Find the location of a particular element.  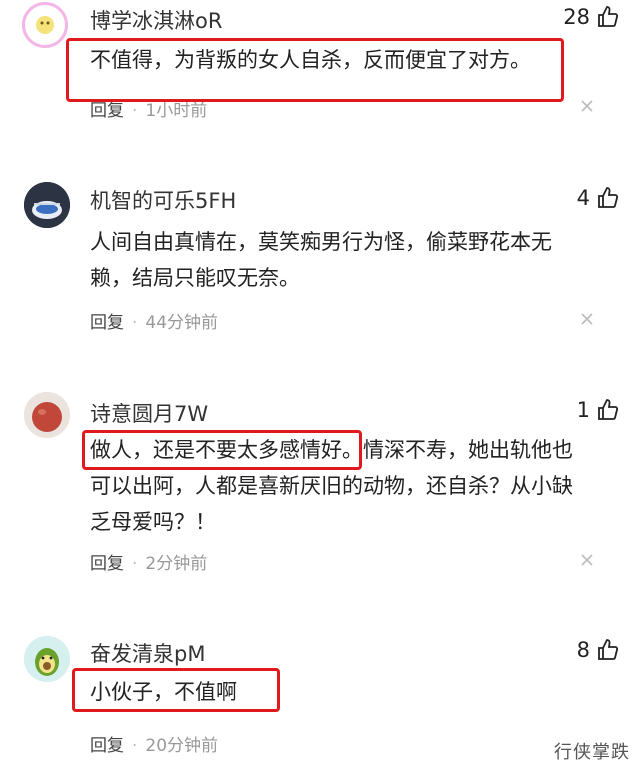

comment-text: 小伙子，不值啊 is located at coordinates (340, 692).